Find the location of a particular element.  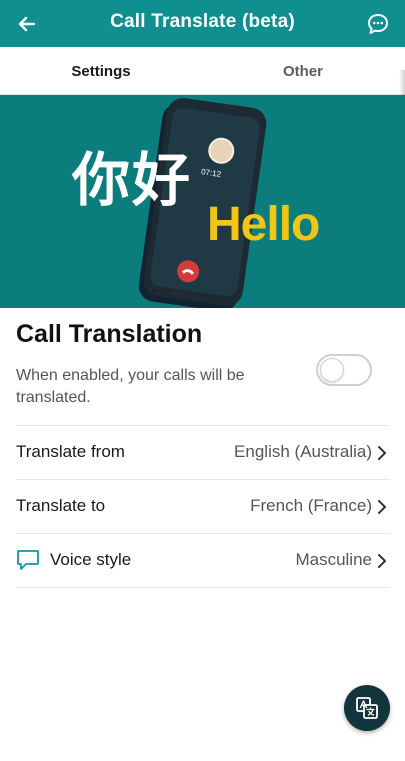

tab-other-label: Other is located at coordinates (302, 71).